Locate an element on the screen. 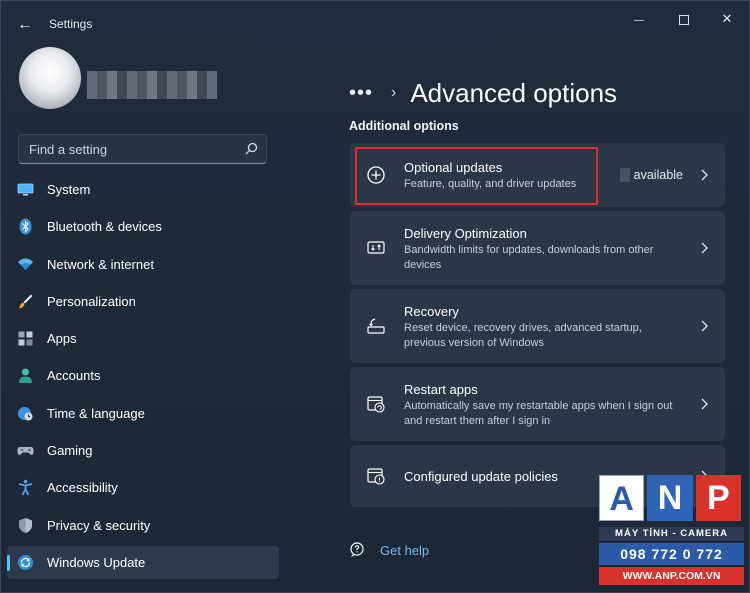 The height and width of the screenshot is (593, 750). sidebar-item-bluetooth: Bluetooth & devices is located at coordinates (143, 226).